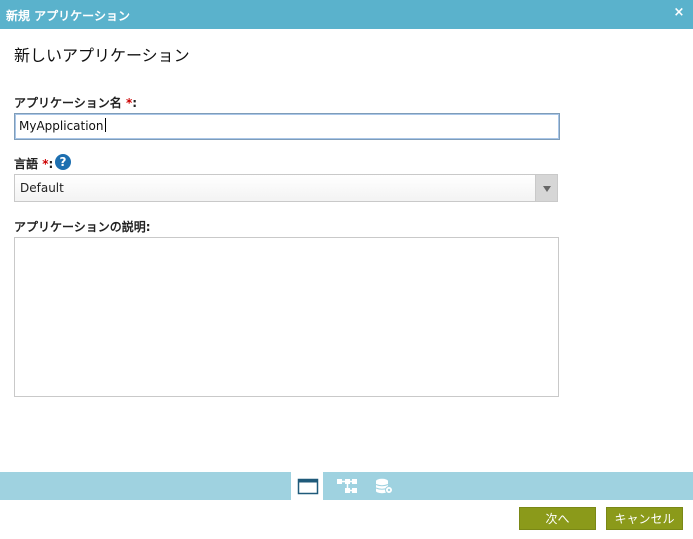 The image size is (693, 539). I want to click on tab-window, so click(307, 486).